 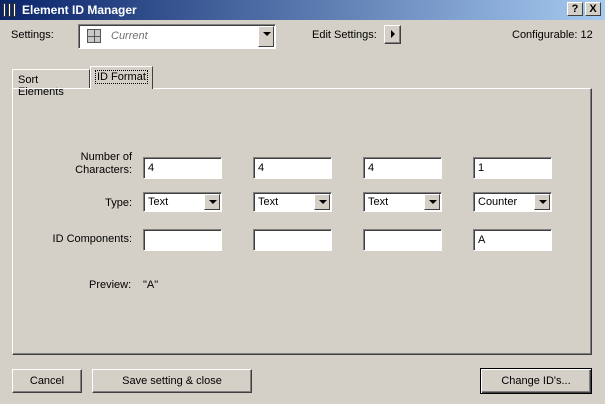 I want to click on grid-icon, so click(x=94, y=36).